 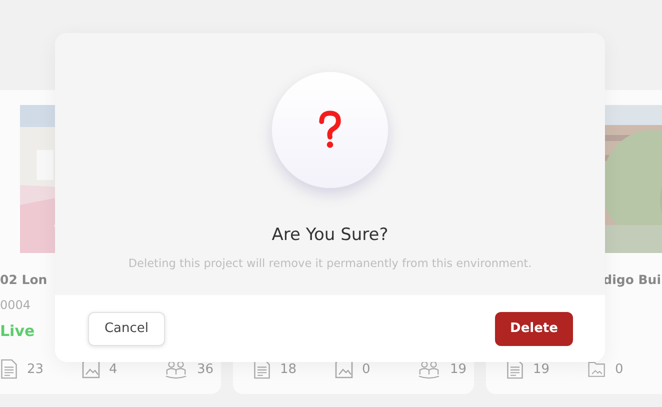 I want to click on stat-count: 18, so click(x=288, y=369).